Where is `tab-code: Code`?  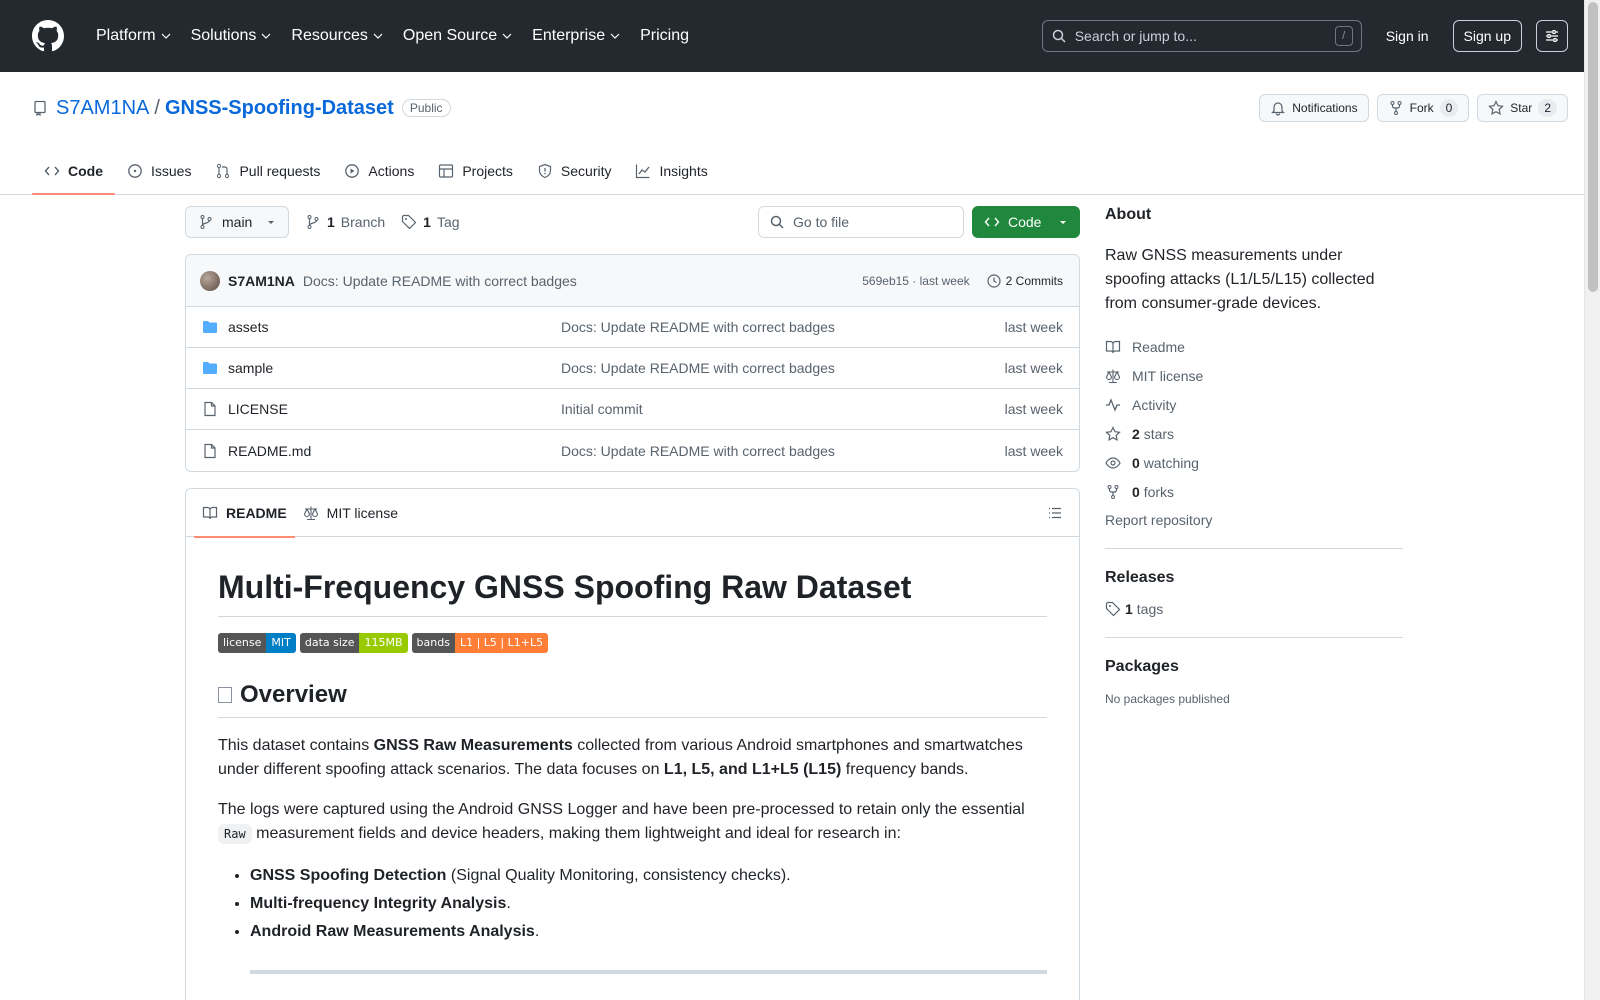 tab-code: Code is located at coordinates (73, 171).